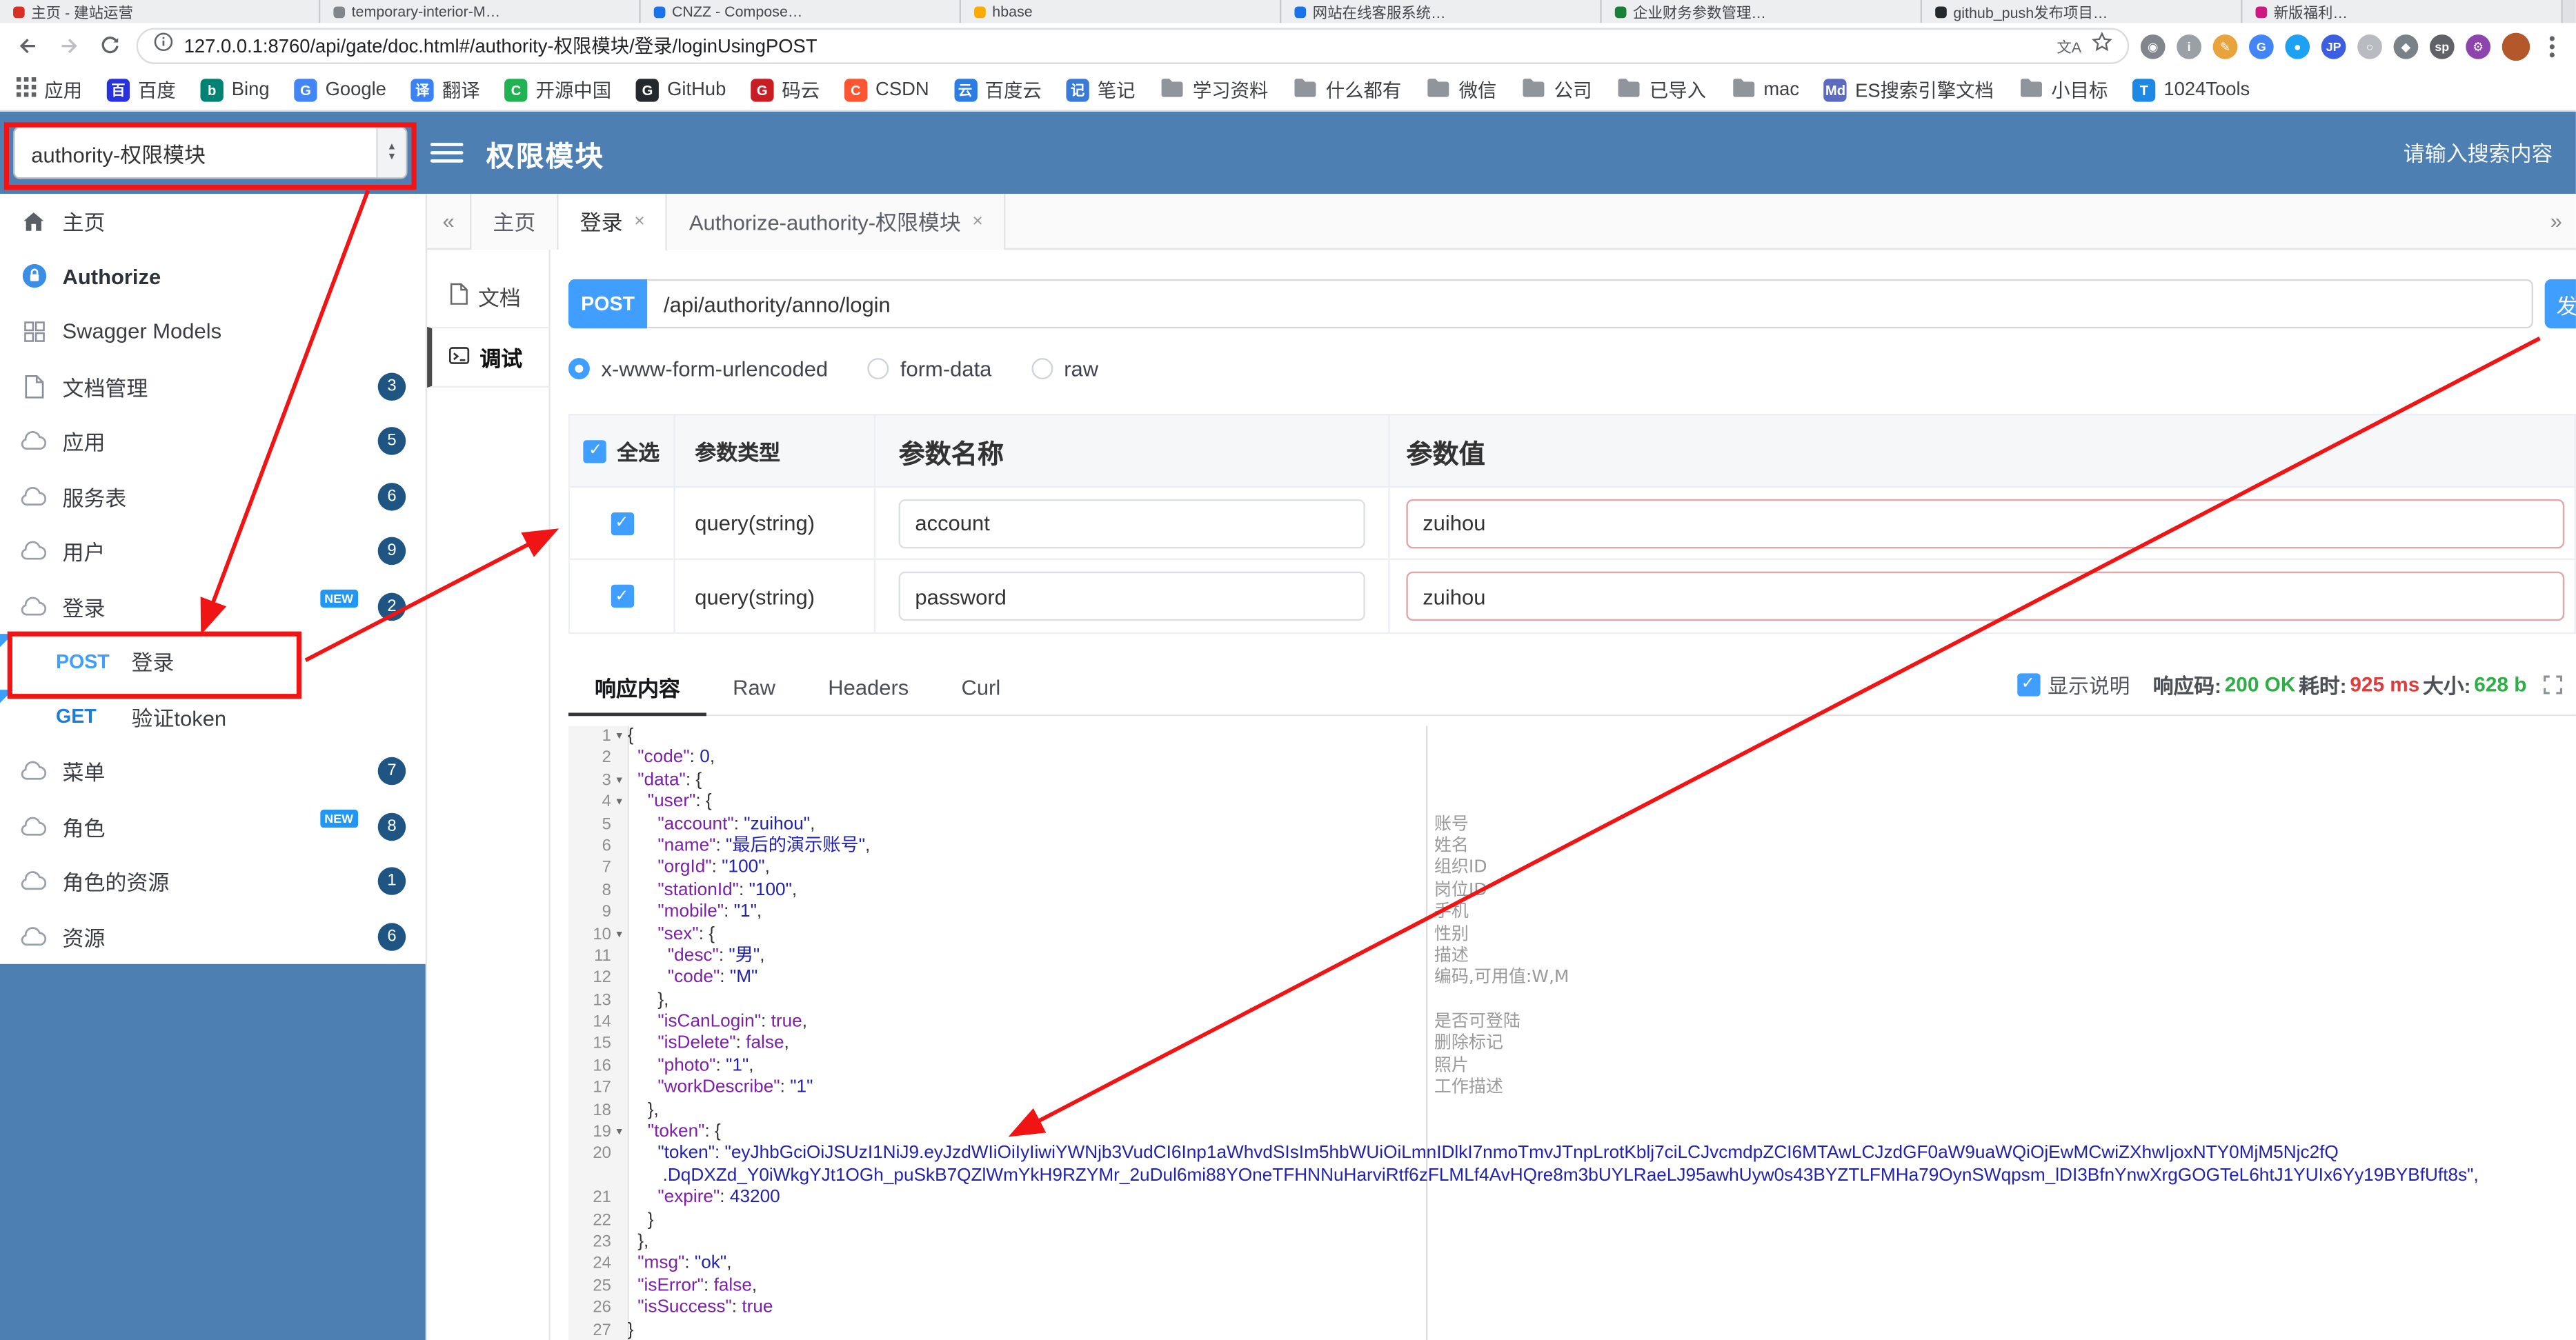 The image size is (2576, 1340). Describe the element at coordinates (2442, 46) in the screenshot. I see `sp-extension-icon: sp` at that location.